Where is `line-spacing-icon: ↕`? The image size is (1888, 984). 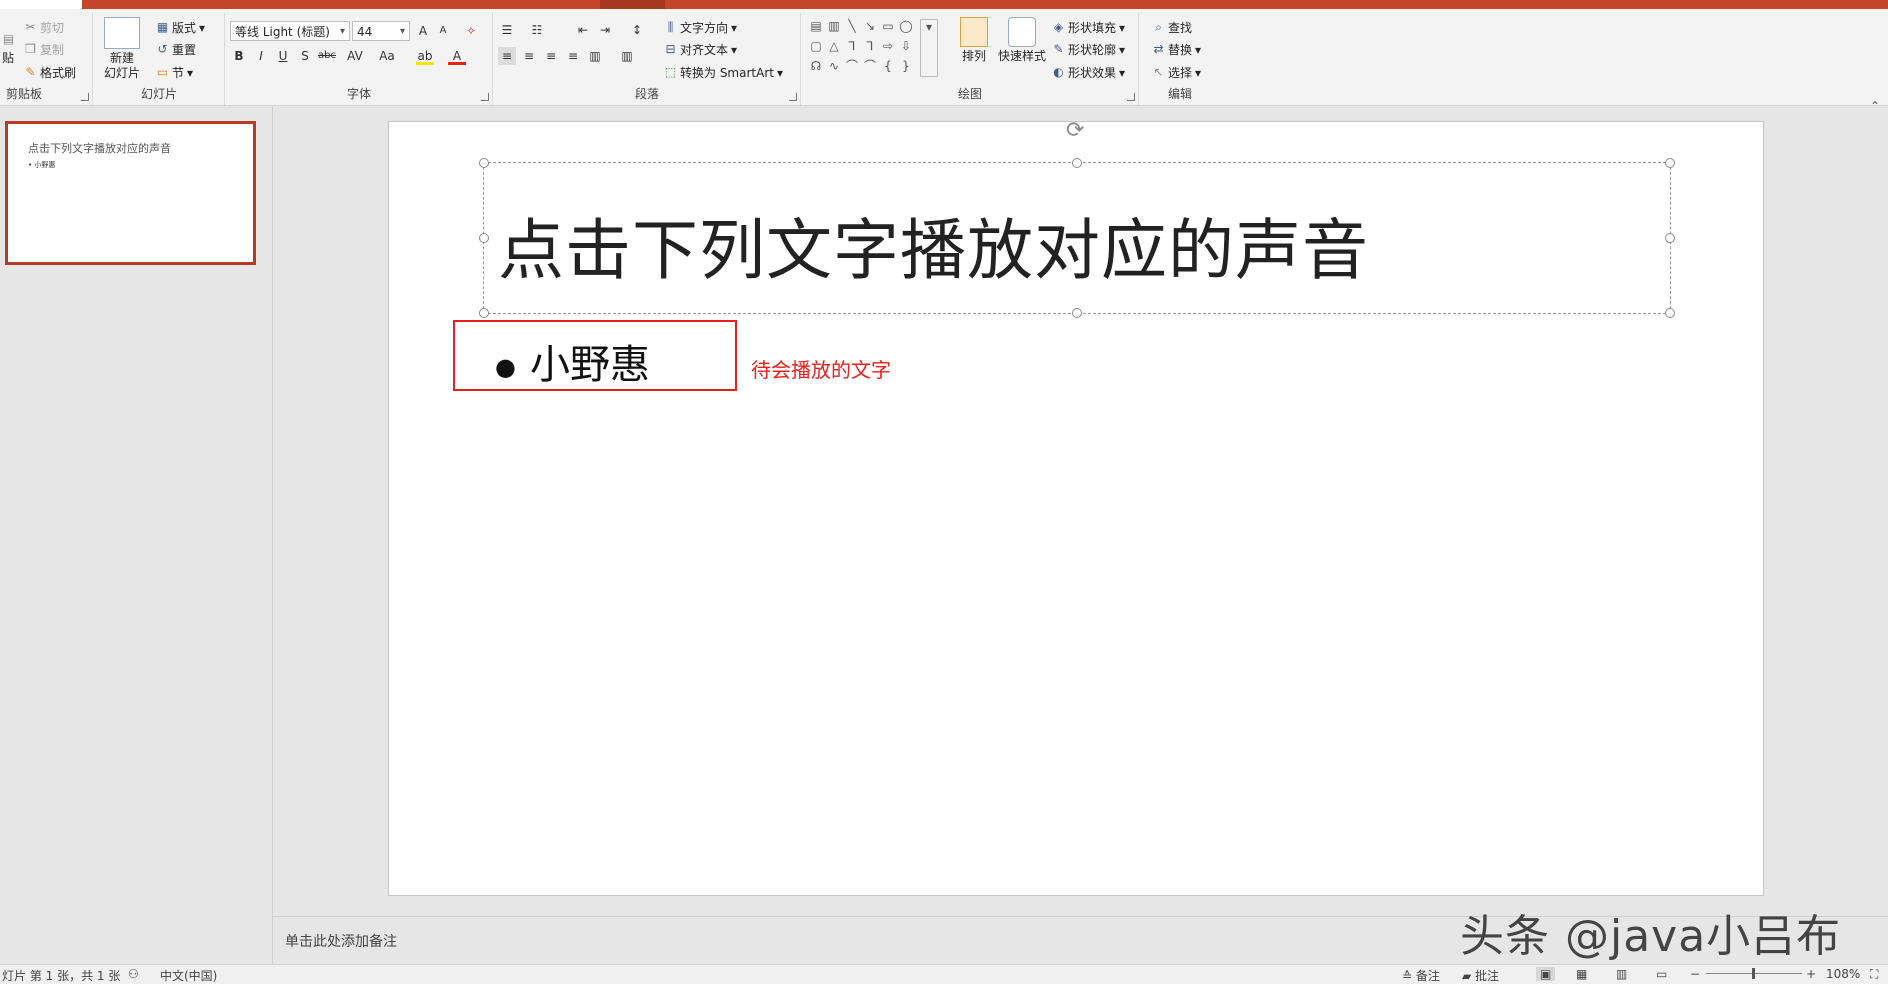 line-spacing-icon: ↕ is located at coordinates (637, 30).